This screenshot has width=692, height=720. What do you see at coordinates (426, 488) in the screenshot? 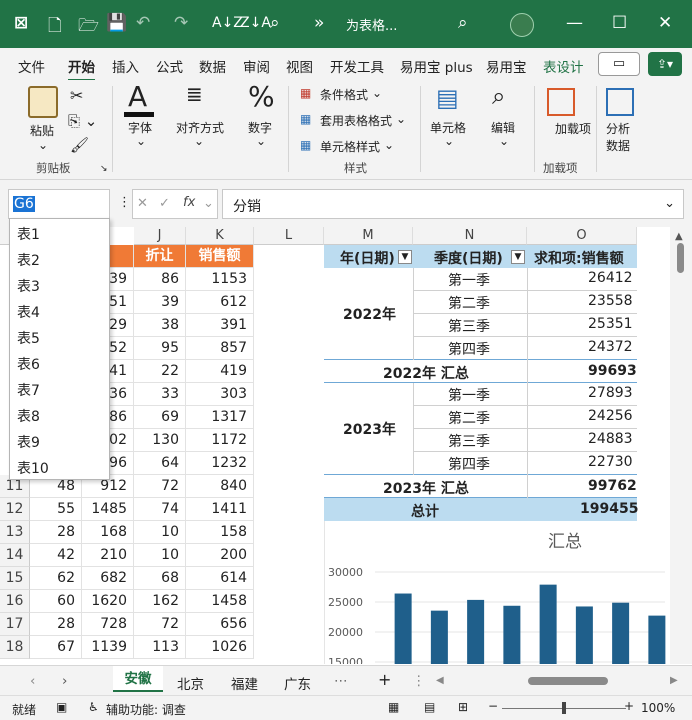
I see `pivot-subtotal-label: 2023年 汇总` at bounding box center [426, 488].